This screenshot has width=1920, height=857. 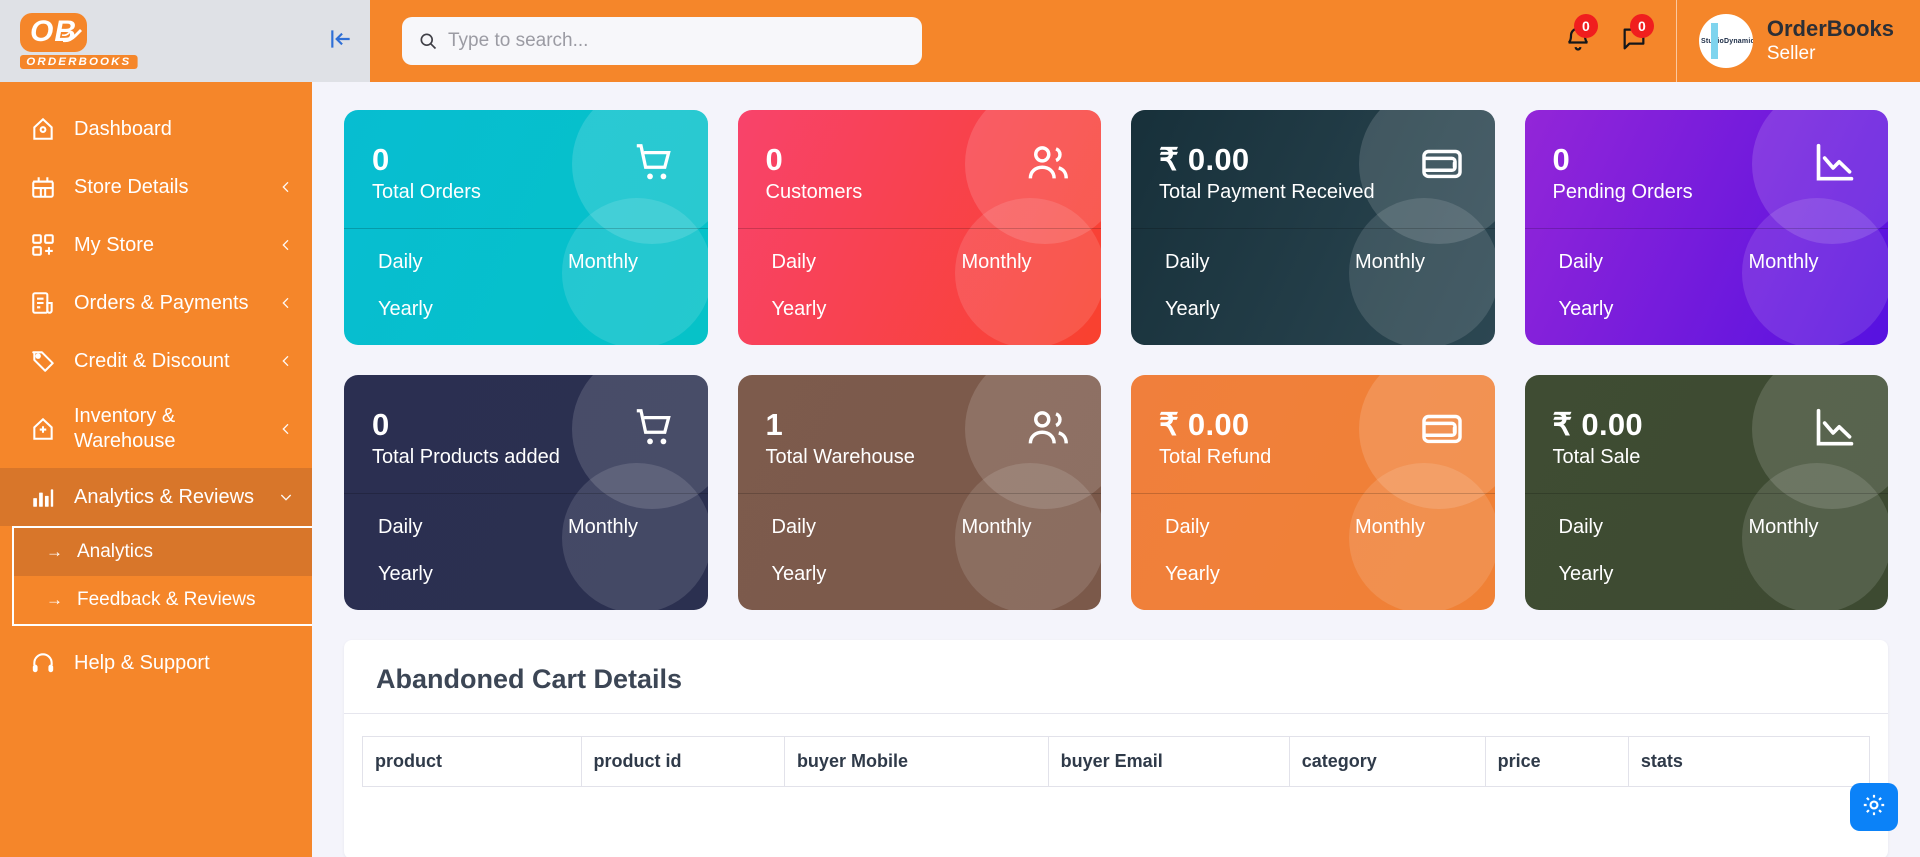 I want to click on sidebar-item-analytics-reviews: Analytics & Reviews, so click(x=156, y=497).